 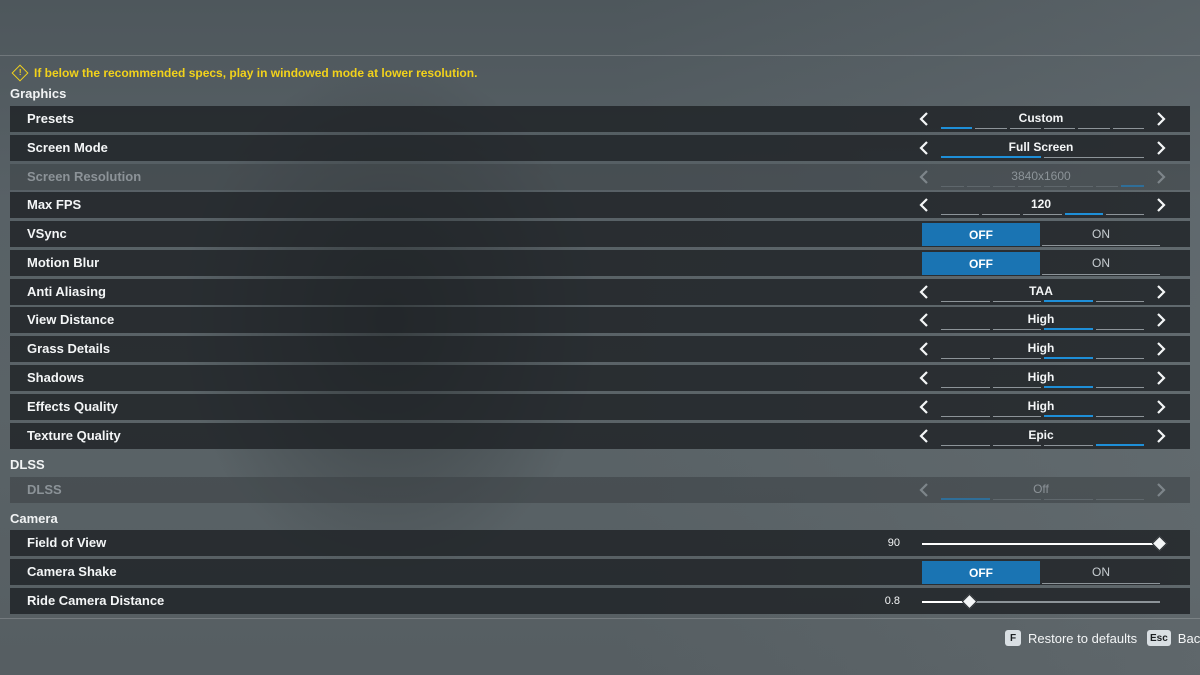 What do you see at coordinates (27, 464) in the screenshot?
I see `section-dlss: DLSS` at bounding box center [27, 464].